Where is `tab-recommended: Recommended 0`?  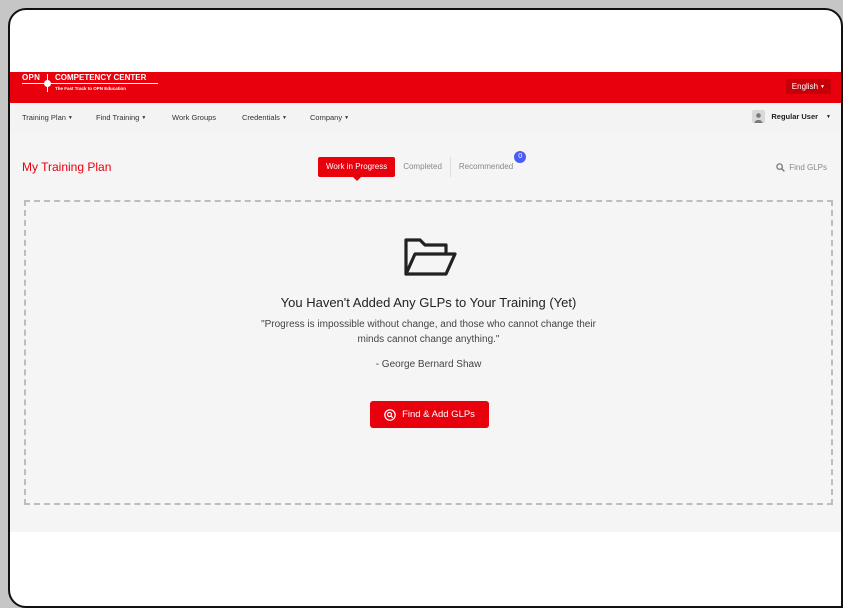 tab-recommended: Recommended 0 is located at coordinates (489, 164).